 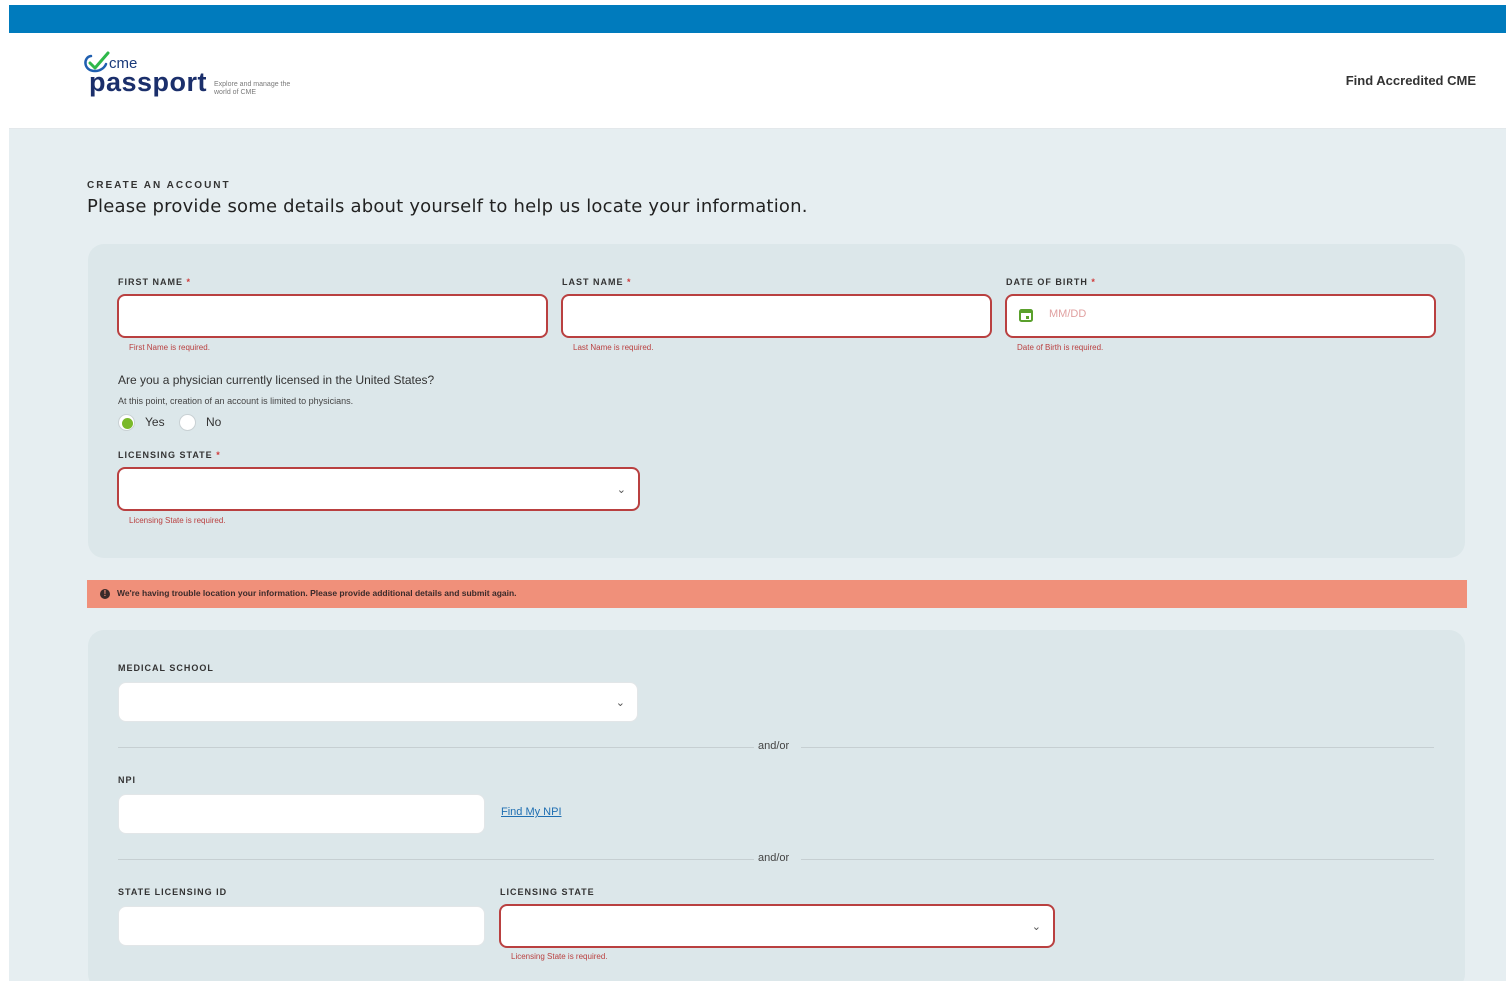 What do you see at coordinates (332, 316) in the screenshot?
I see `first-name-input` at bounding box center [332, 316].